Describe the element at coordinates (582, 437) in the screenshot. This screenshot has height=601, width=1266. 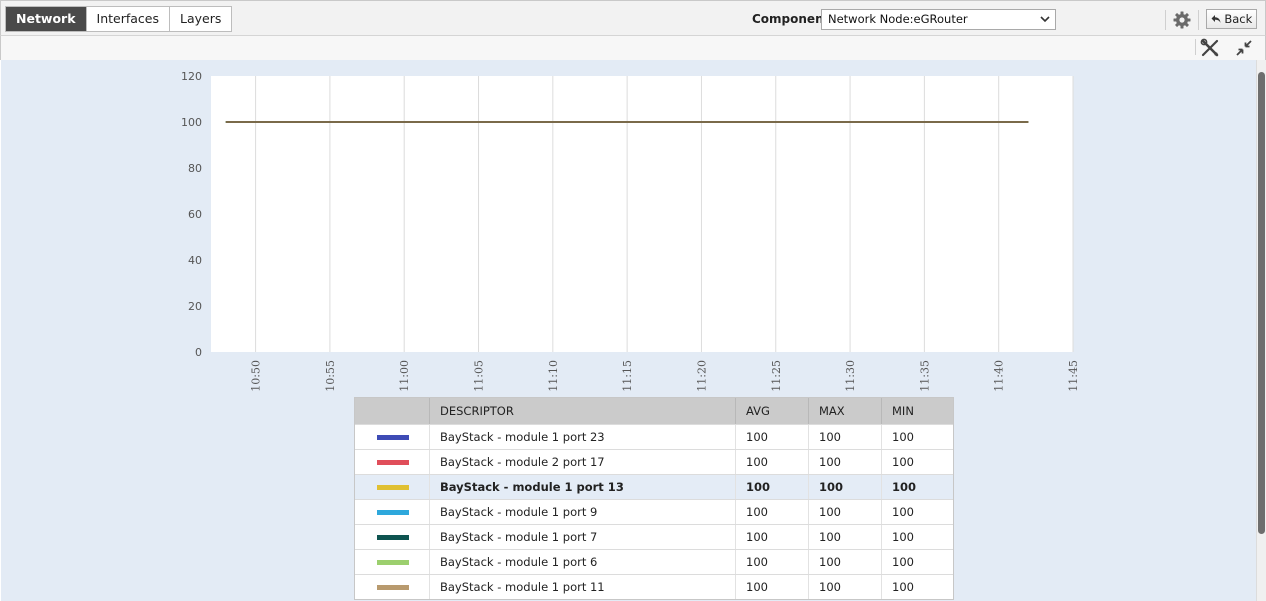
I see `descriptor-cell: BayStack - module 1 port 23` at that location.